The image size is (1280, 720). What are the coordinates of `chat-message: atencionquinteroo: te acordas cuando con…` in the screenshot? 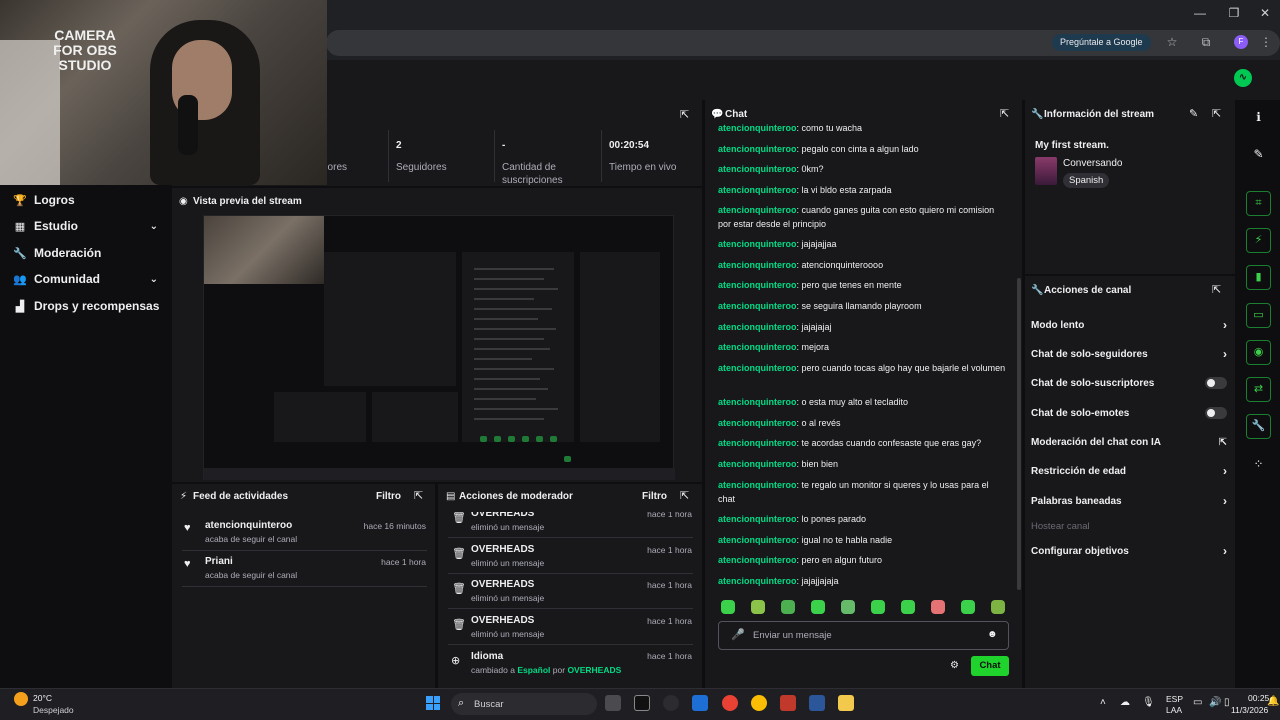 It's located at (863, 443).